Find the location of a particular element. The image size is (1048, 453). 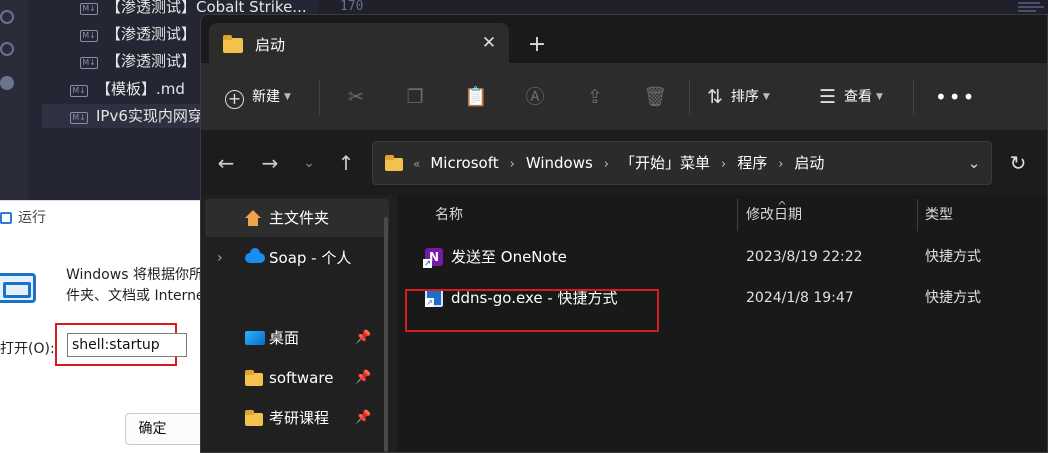

search-icon is located at coordinates (7, 49).